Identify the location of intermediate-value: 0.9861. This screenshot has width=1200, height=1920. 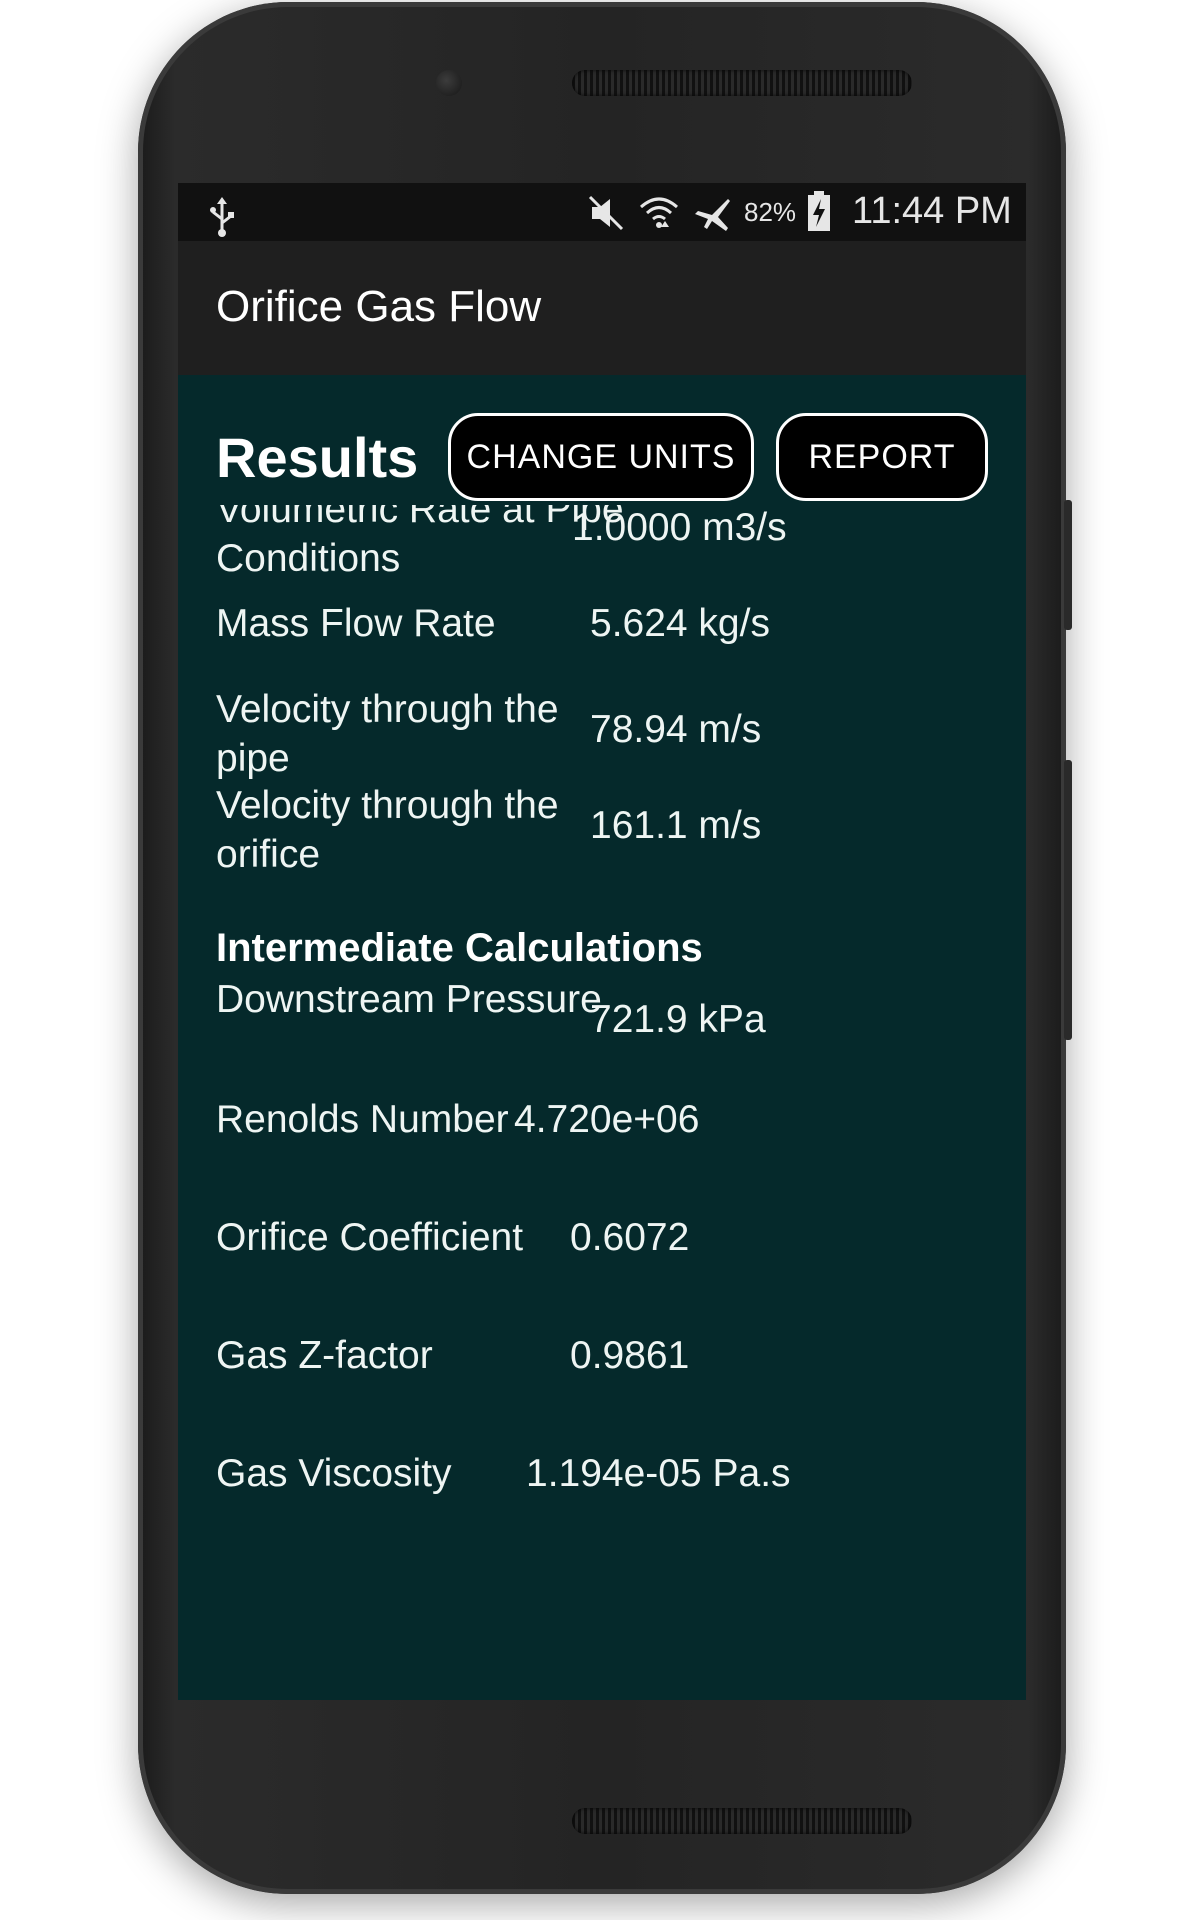
(630, 1355).